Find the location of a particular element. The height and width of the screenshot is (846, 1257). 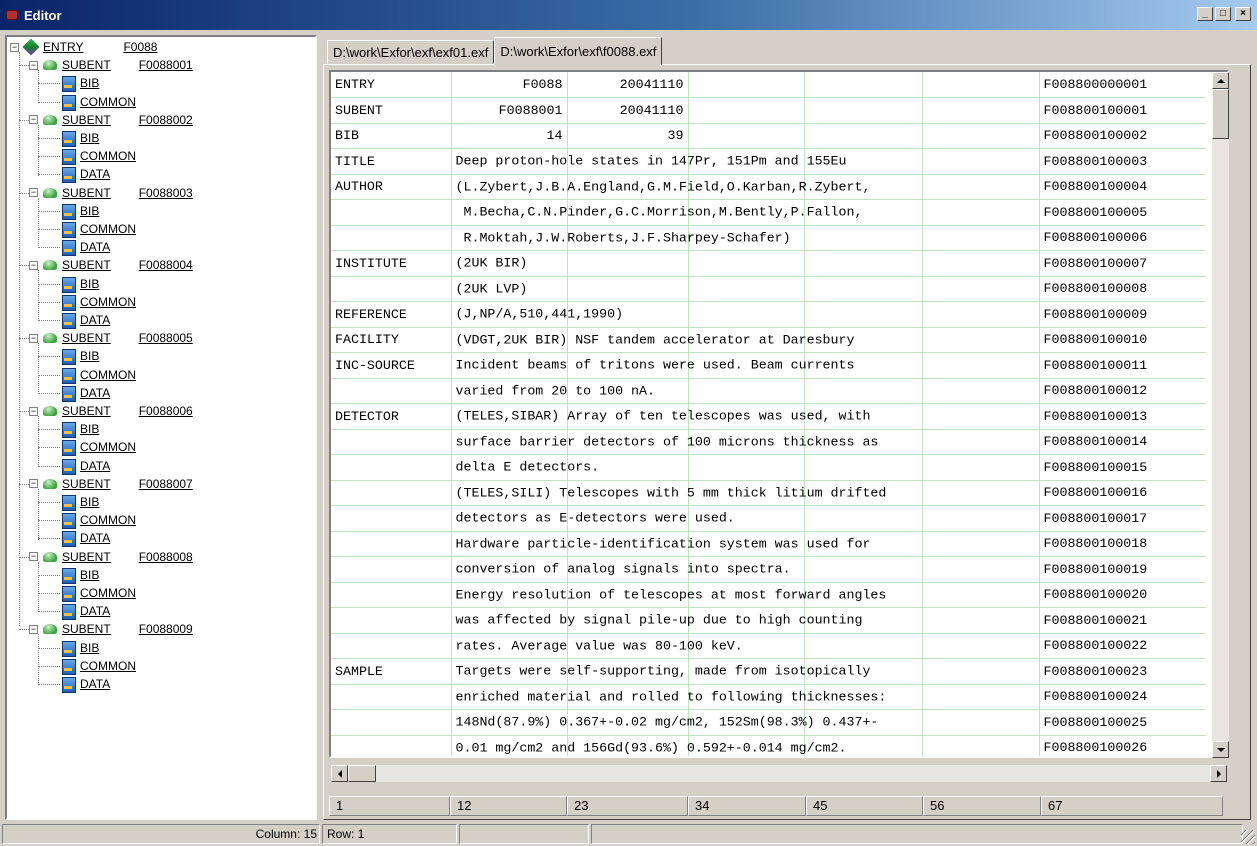

table-row: SUBENT F0088001 20041110 F008800100001 is located at coordinates (768, 110).